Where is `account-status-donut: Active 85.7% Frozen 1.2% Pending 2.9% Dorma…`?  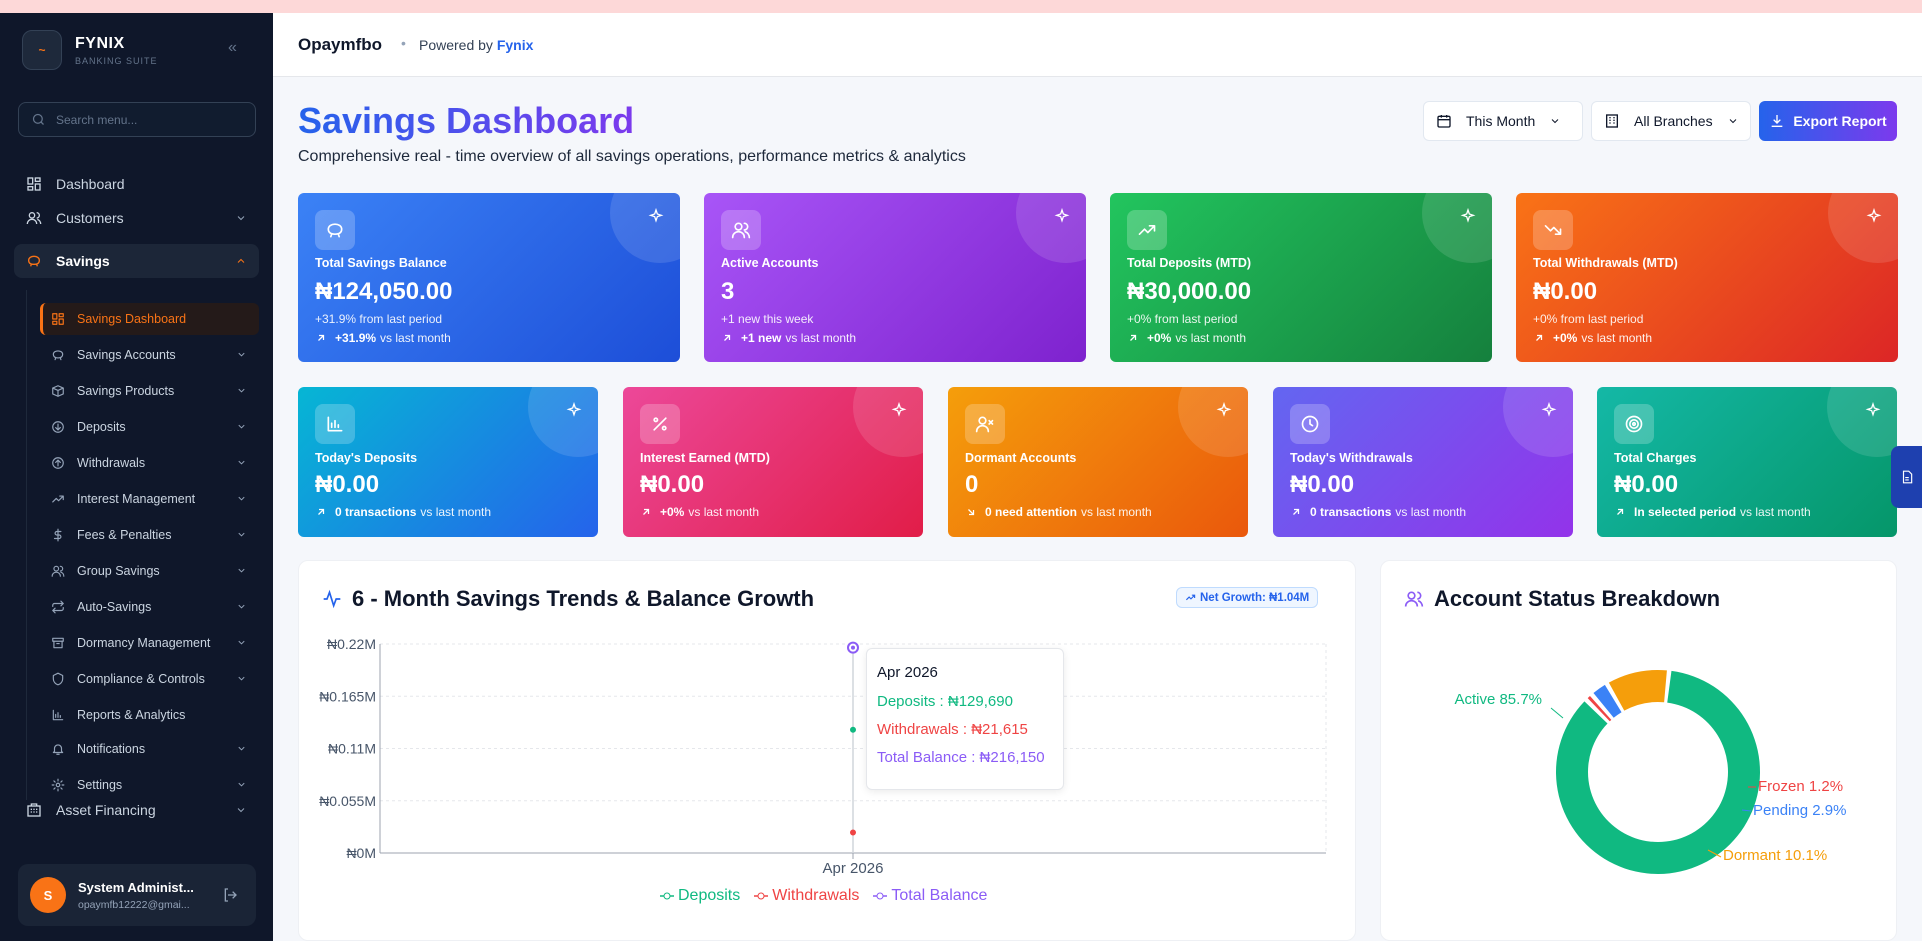
account-status-donut: Active 85.7% Frozen 1.2% Pending 2.9% Dorma… is located at coordinates (1638, 765).